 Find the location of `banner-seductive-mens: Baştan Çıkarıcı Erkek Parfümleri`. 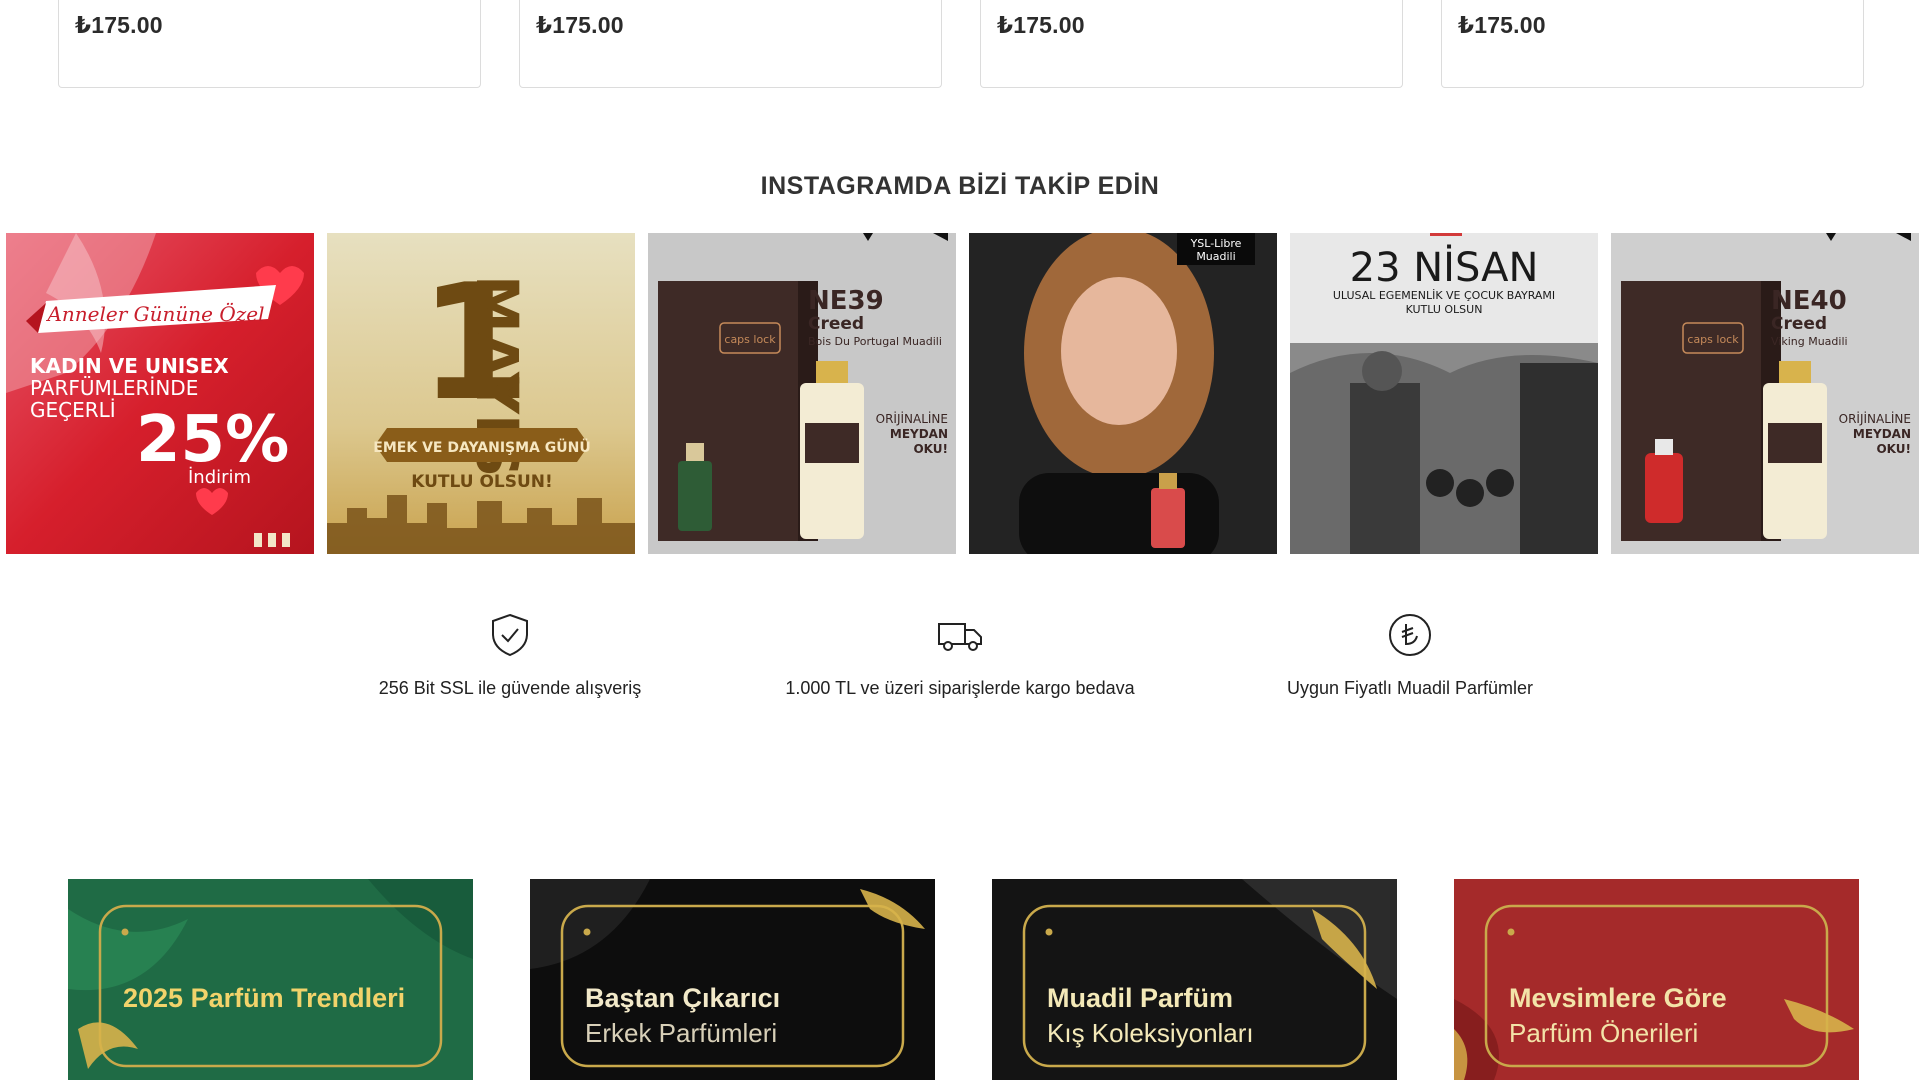

banner-seductive-mens: Baştan Çıkarıcı Erkek Parfümleri is located at coordinates (732, 979).